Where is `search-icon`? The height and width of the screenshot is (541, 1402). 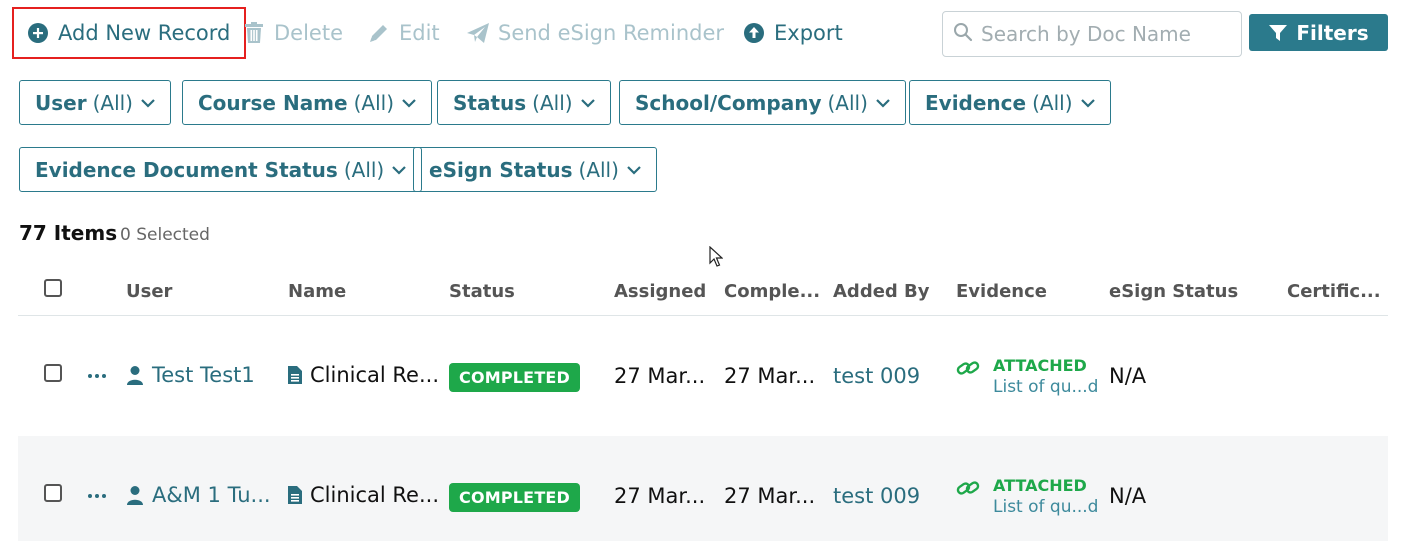 search-icon is located at coordinates (963, 34).